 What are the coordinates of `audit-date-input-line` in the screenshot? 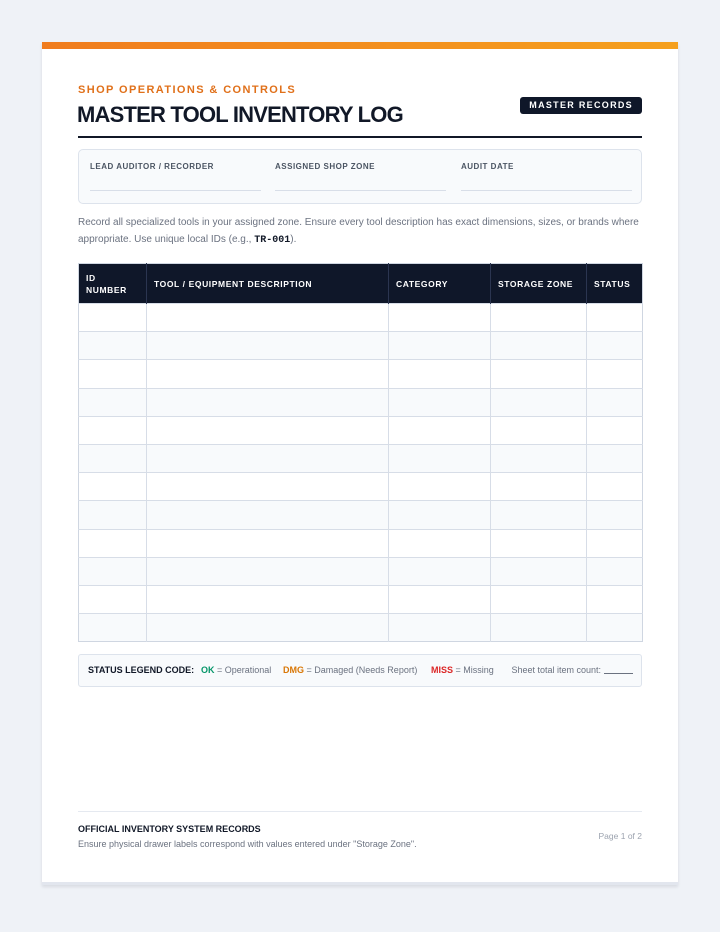 It's located at (546, 190).